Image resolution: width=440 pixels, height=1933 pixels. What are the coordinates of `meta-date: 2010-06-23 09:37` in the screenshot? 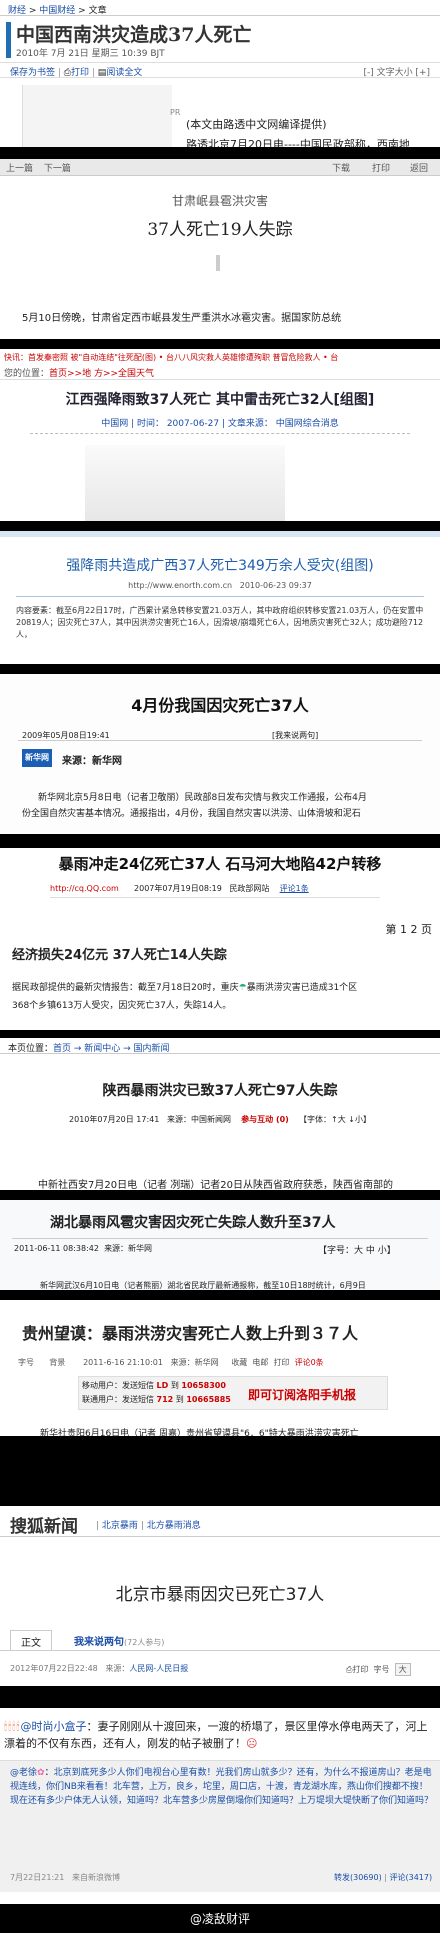 It's located at (275, 585).